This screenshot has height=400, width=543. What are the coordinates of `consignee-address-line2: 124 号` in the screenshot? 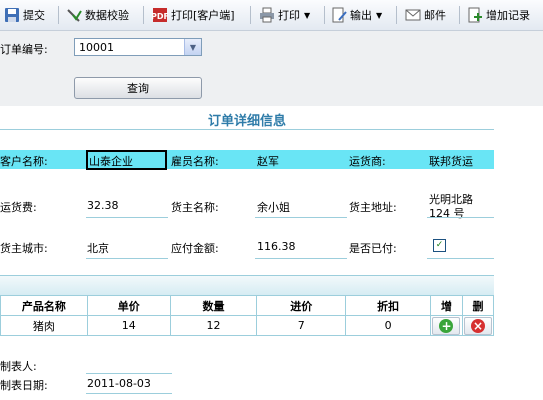 It's located at (447, 213).